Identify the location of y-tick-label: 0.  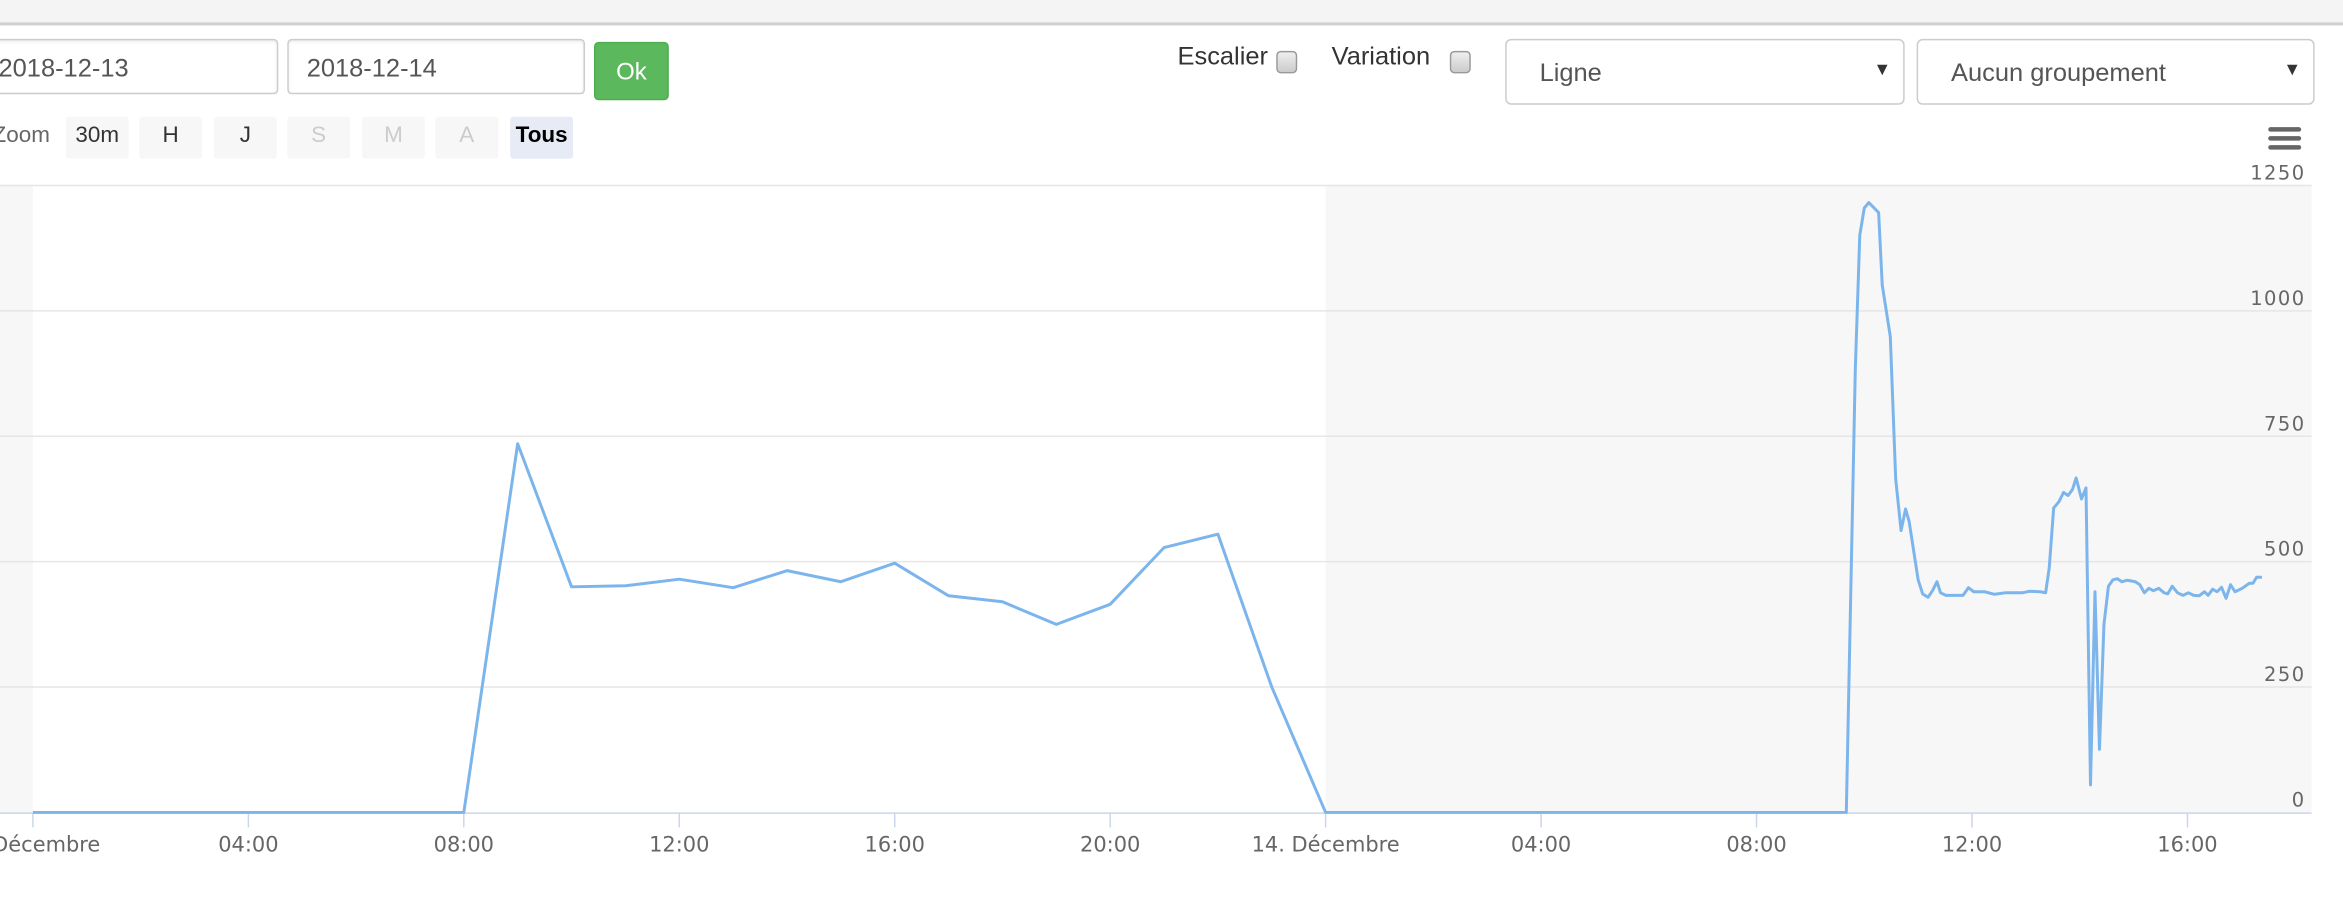
(2299, 799).